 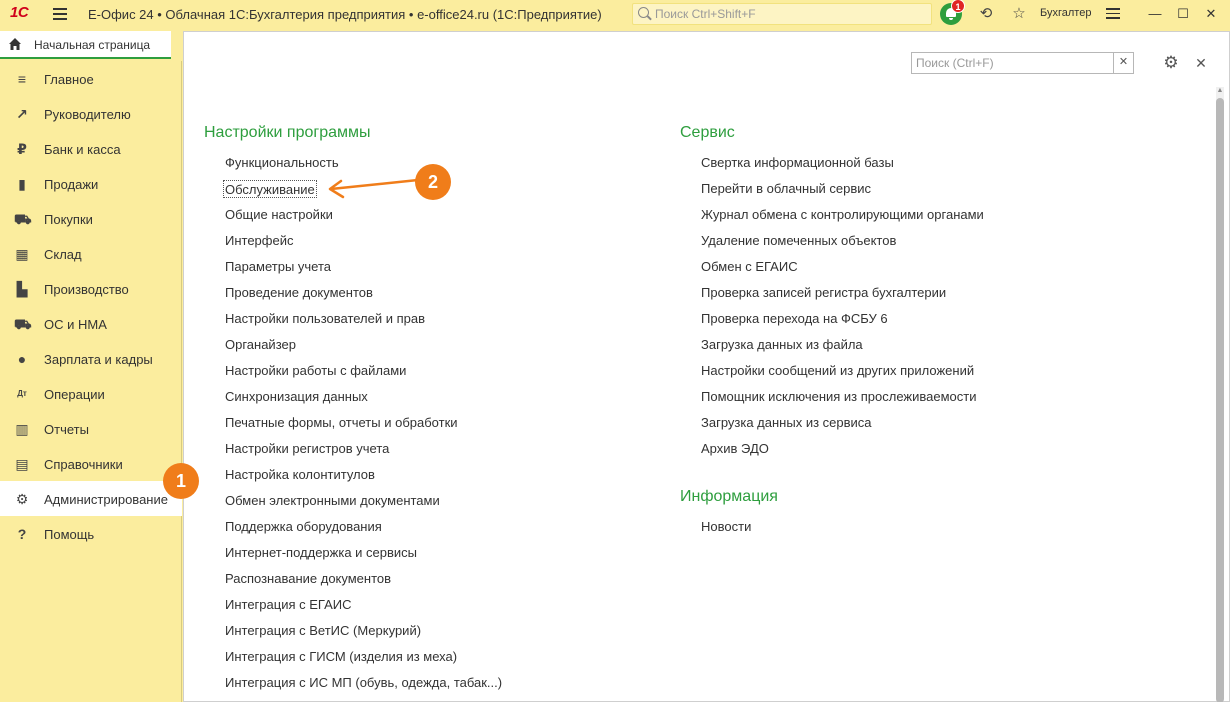 I want to click on callout-step-2: 2, so click(x=433, y=182).